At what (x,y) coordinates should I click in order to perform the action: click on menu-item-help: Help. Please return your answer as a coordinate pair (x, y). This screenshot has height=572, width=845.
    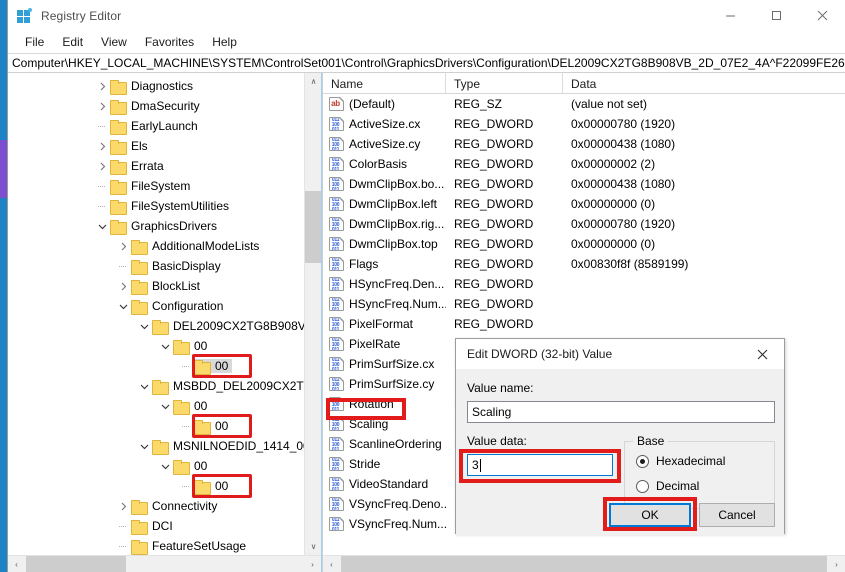
    Looking at the image, I should click on (224, 42).